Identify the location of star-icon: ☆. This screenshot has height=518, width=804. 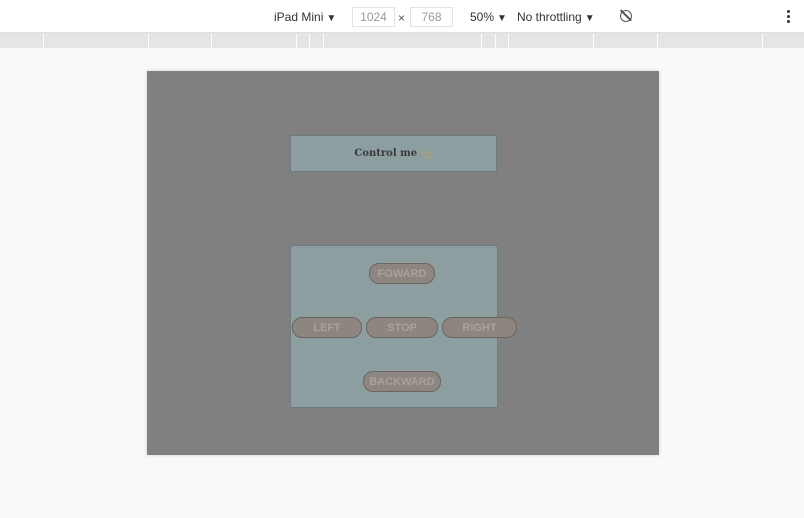
(426, 153).